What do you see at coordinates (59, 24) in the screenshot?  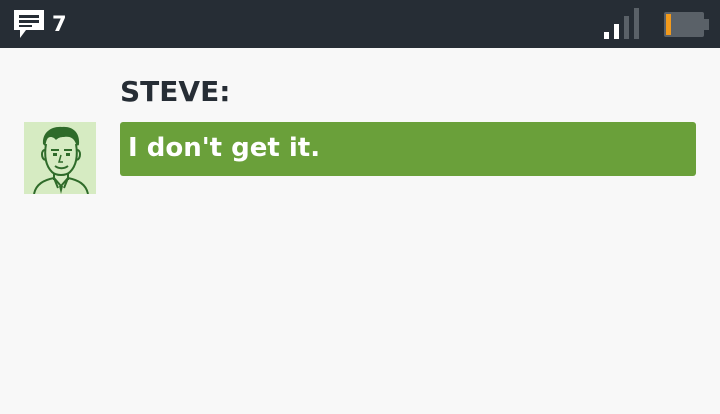 I see `message-count: 7` at bounding box center [59, 24].